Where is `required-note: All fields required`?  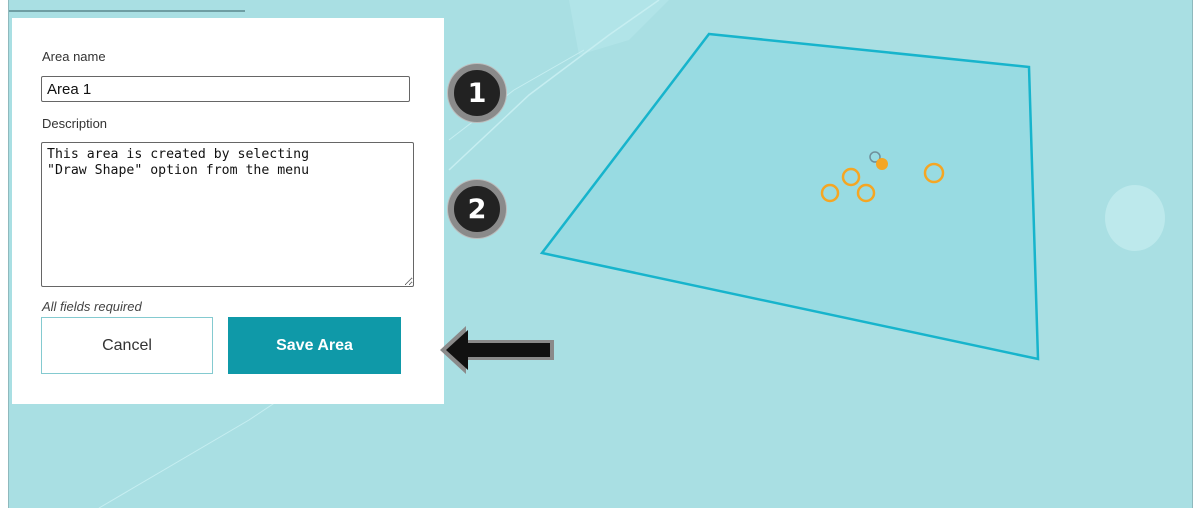 required-note: All fields required is located at coordinates (92, 306).